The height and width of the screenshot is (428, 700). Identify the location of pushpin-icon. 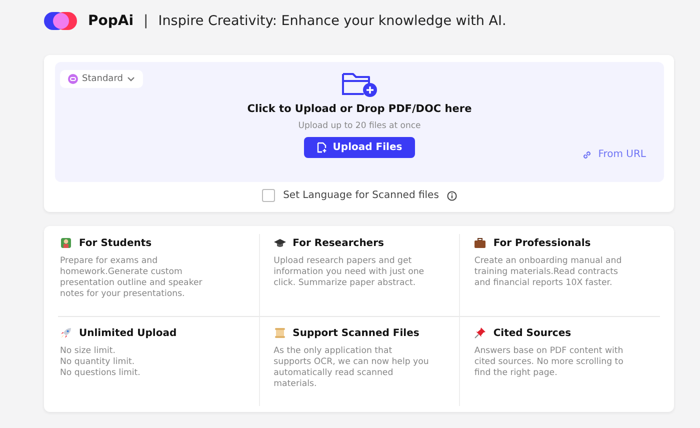
(480, 333).